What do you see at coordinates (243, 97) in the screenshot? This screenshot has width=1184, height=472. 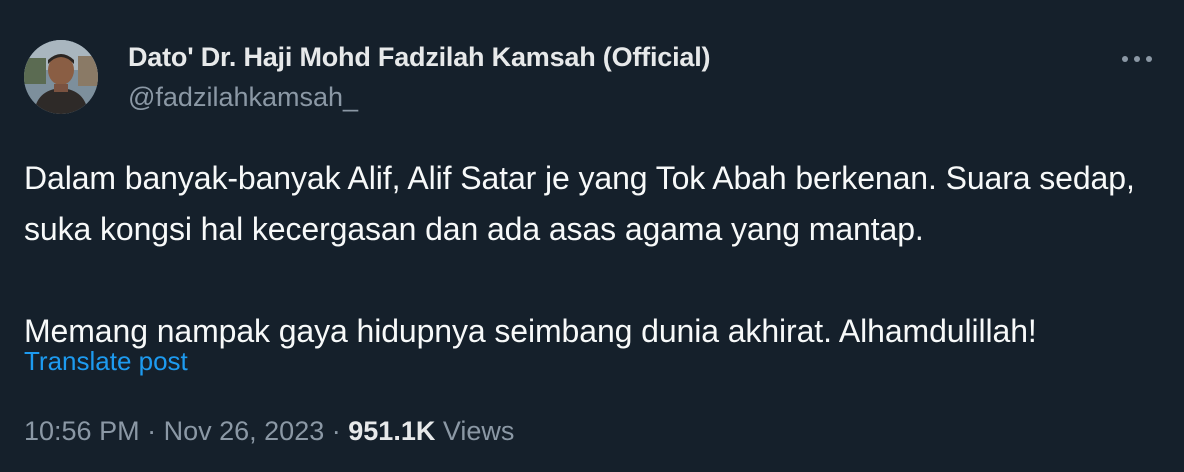 I see `author-handle: @fadzilahkamsah_` at bounding box center [243, 97].